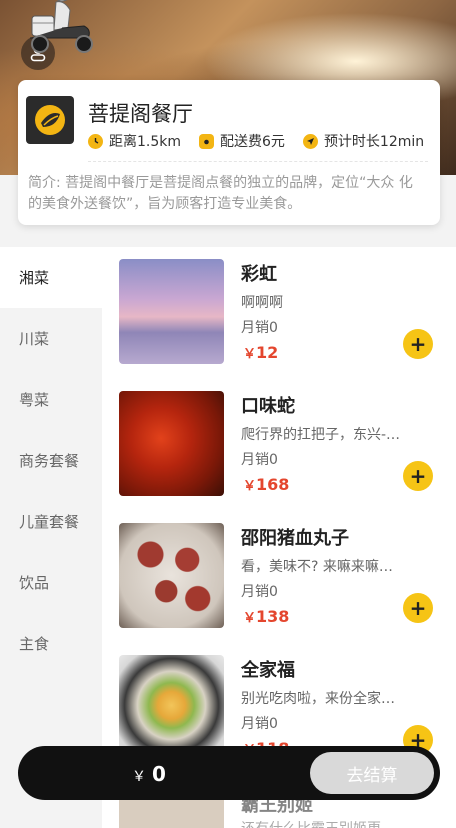 The height and width of the screenshot is (828, 456). What do you see at coordinates (34, 583) in the screenshot?
I see `category-label: 饮品` at bounding box center [34, 583].